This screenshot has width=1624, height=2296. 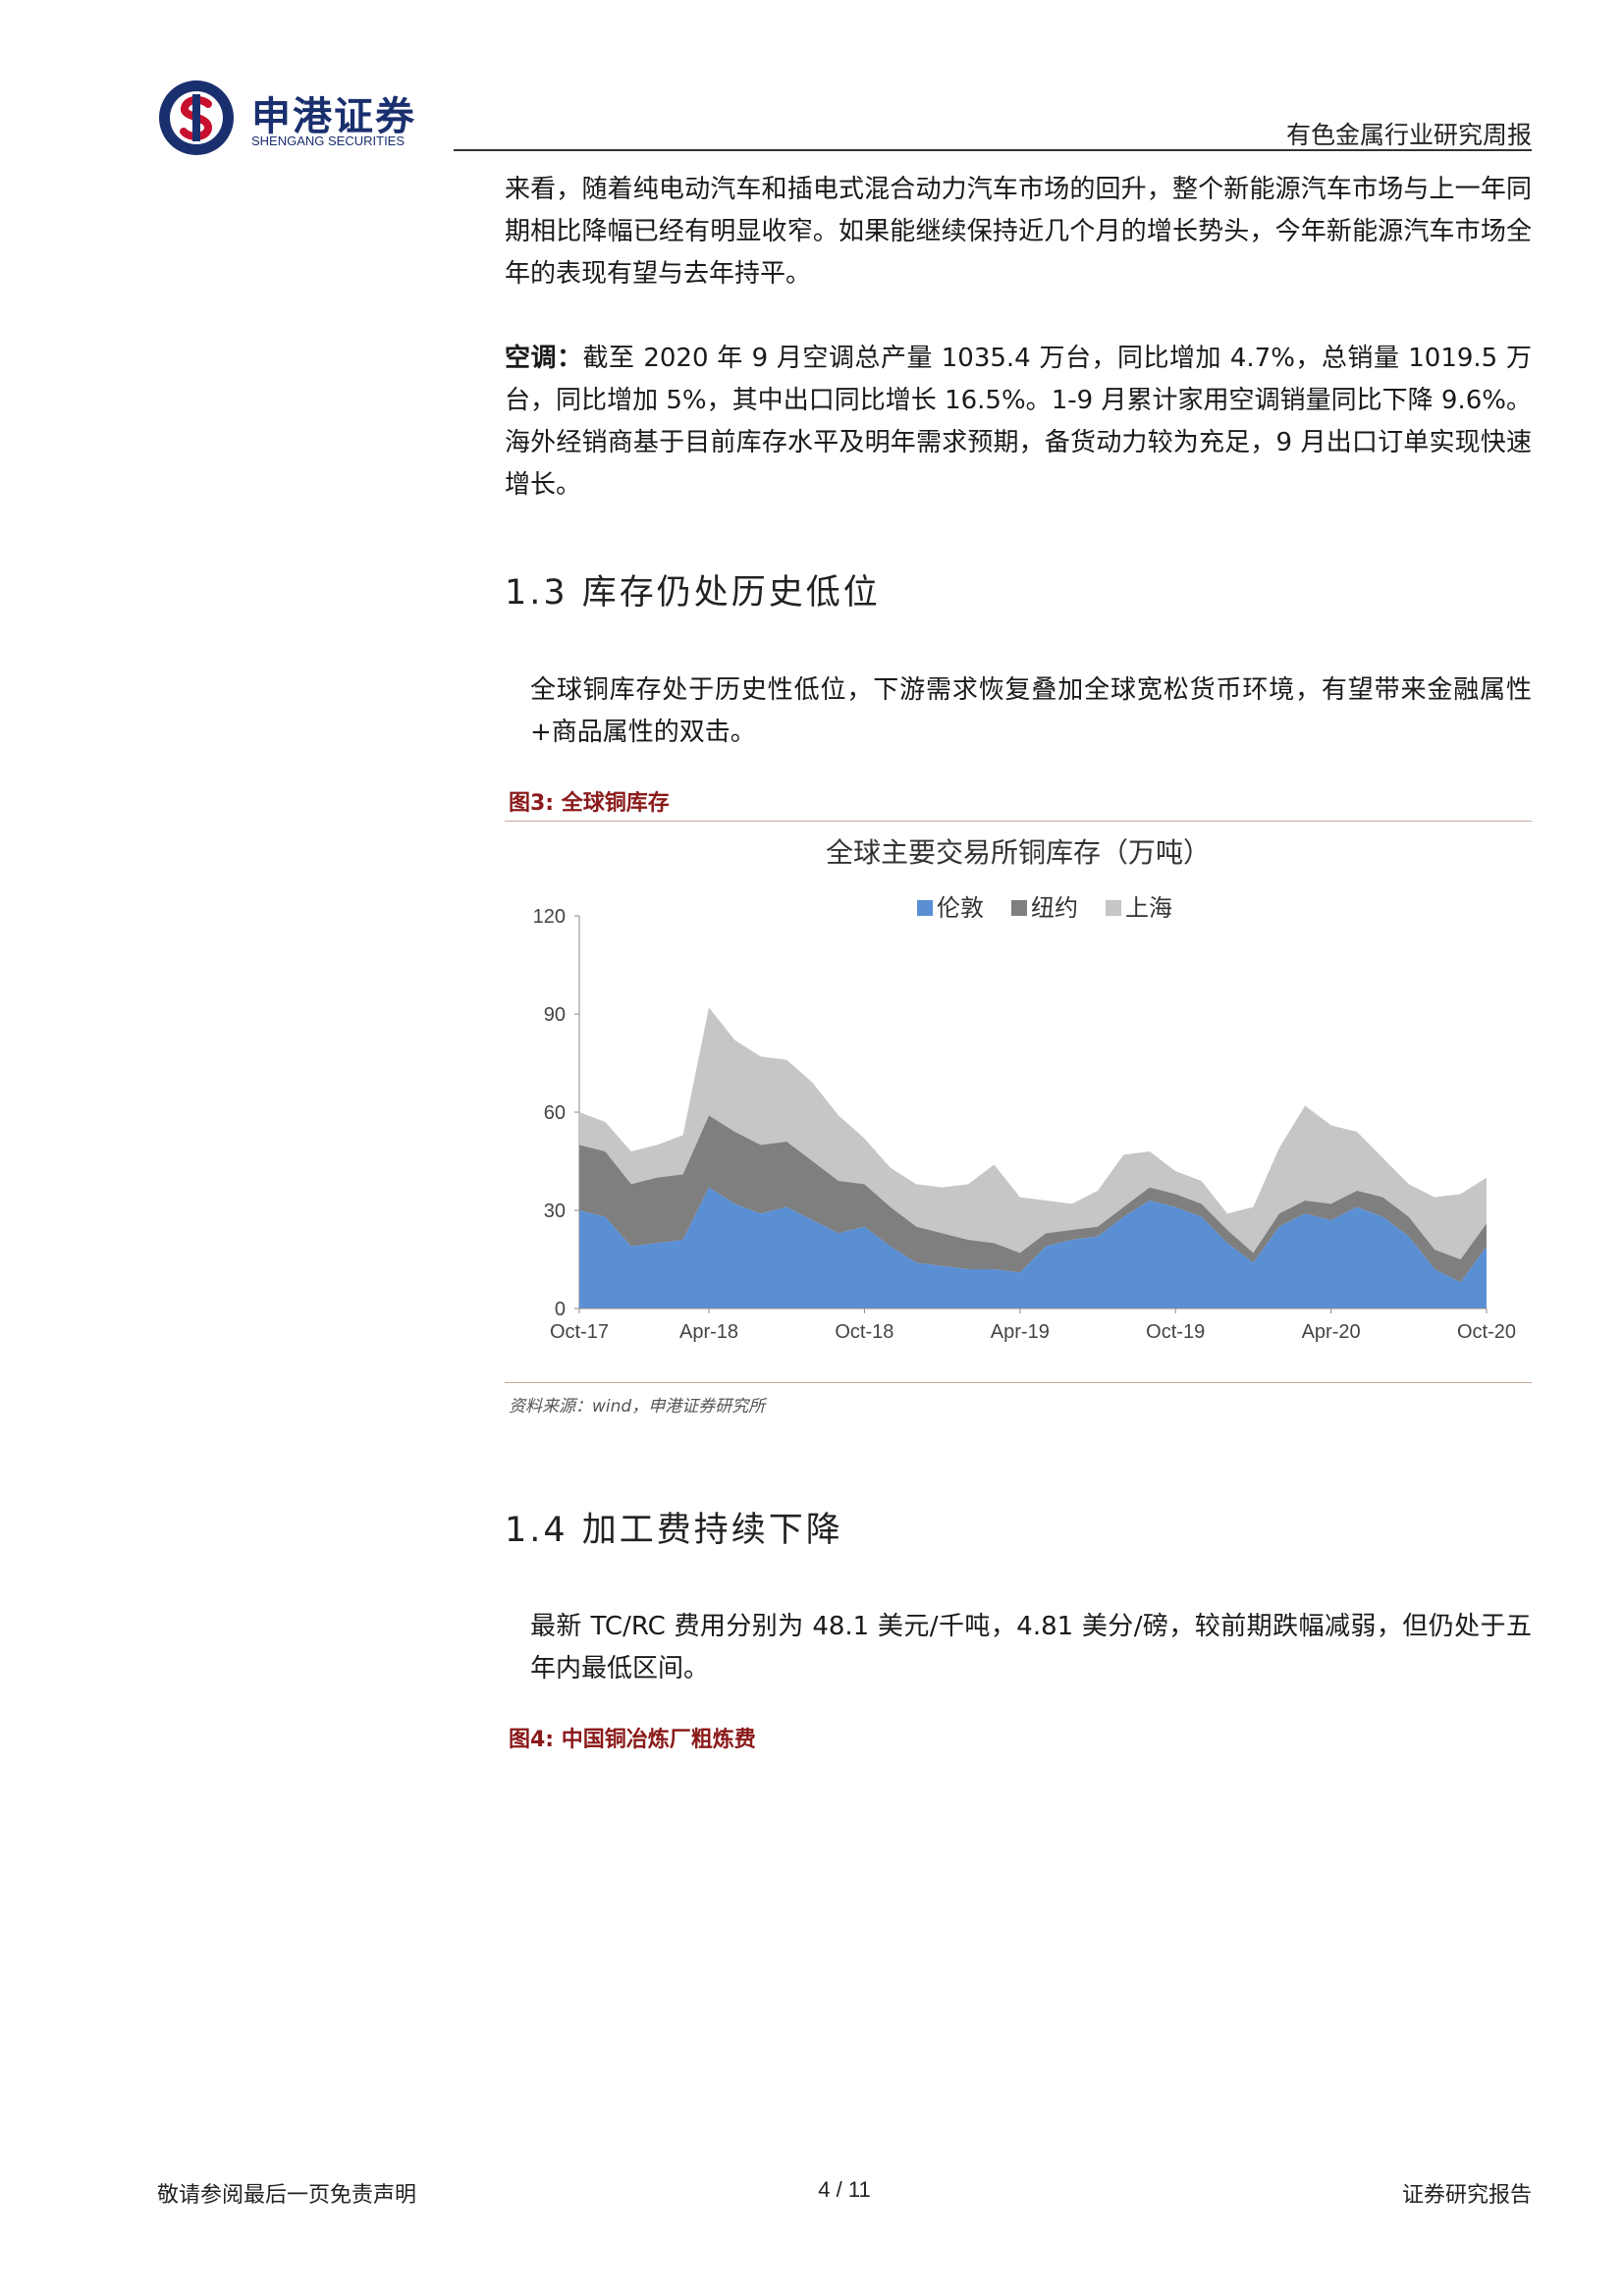 I want to click on figure-3-label: 图3: 全球铜库存, so click(x=589, y=803).